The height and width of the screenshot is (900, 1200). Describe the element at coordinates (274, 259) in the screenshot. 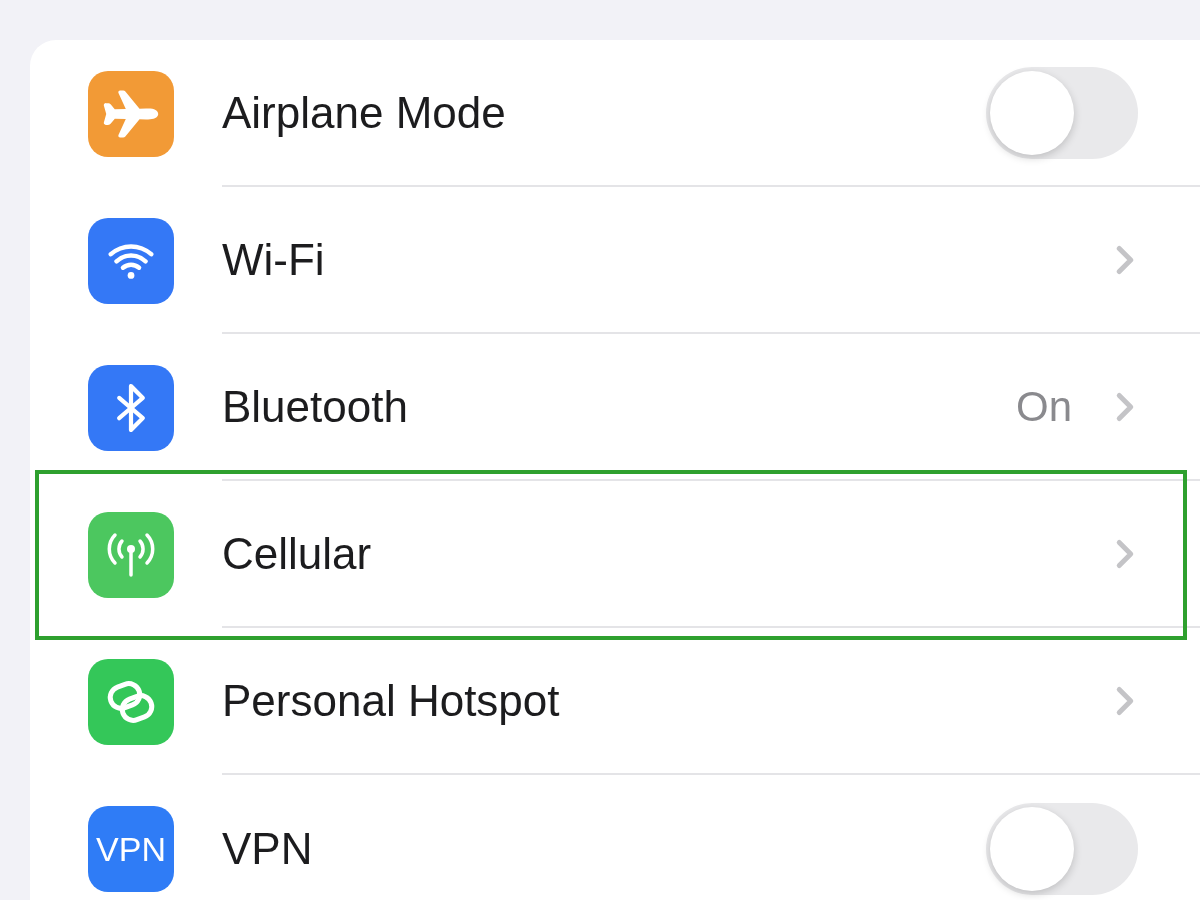

I see `setting-label: Wi-Fi` at that location.